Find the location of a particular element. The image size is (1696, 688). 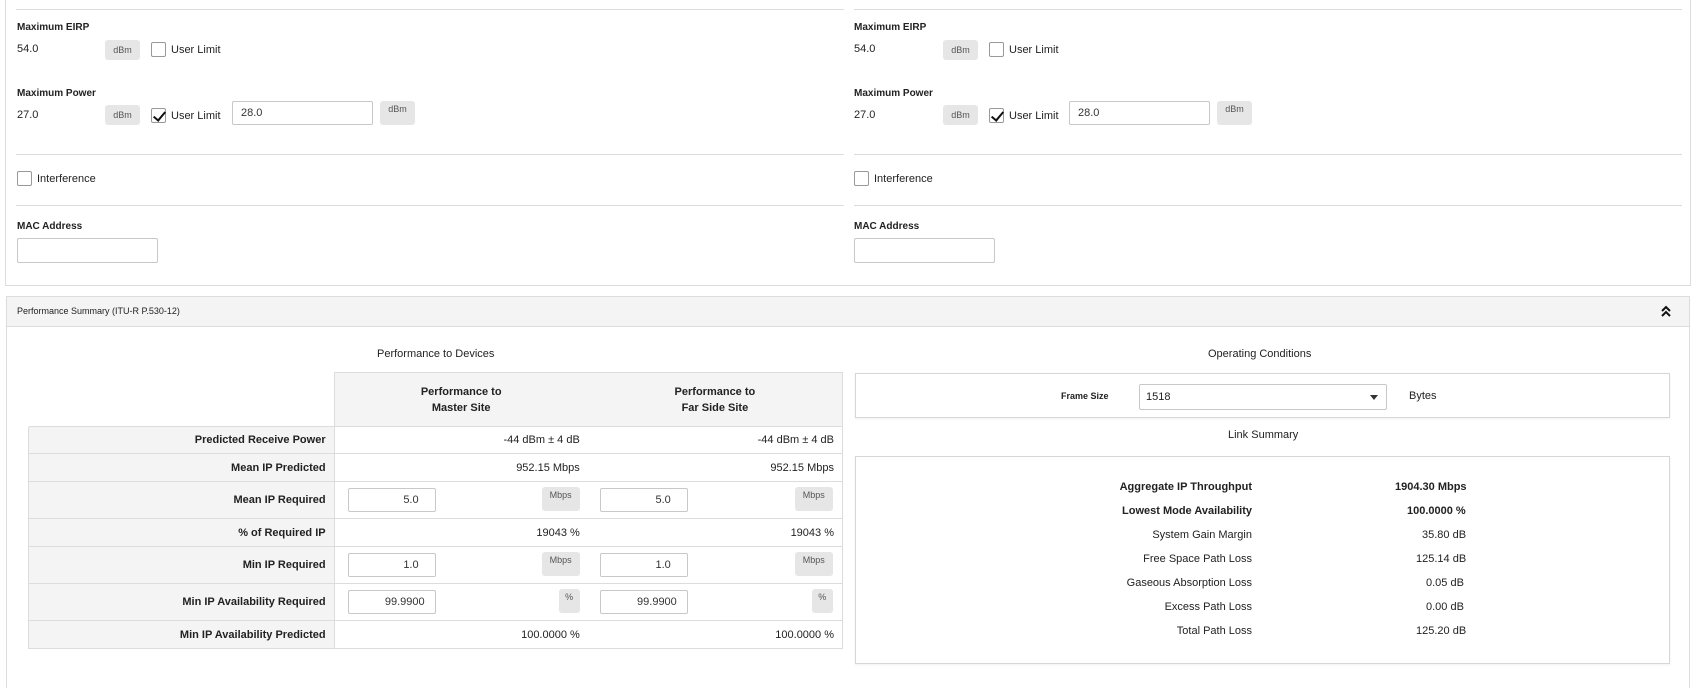

panel-border-bottom is located at coordinates (848, 285).